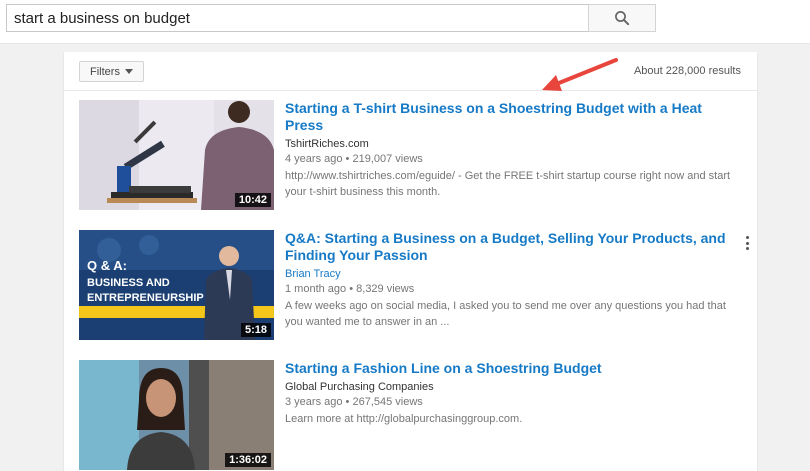  I want to click on result-count: About 228,000 results, so click(687, 71).